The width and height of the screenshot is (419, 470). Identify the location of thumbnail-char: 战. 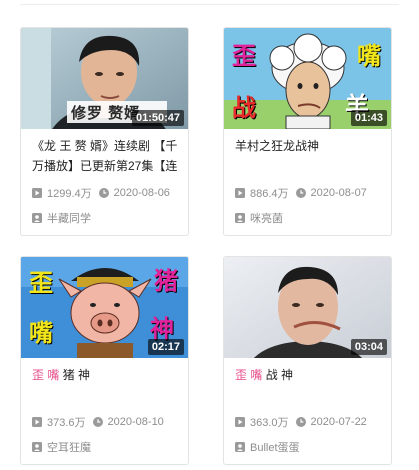
(244, 108).